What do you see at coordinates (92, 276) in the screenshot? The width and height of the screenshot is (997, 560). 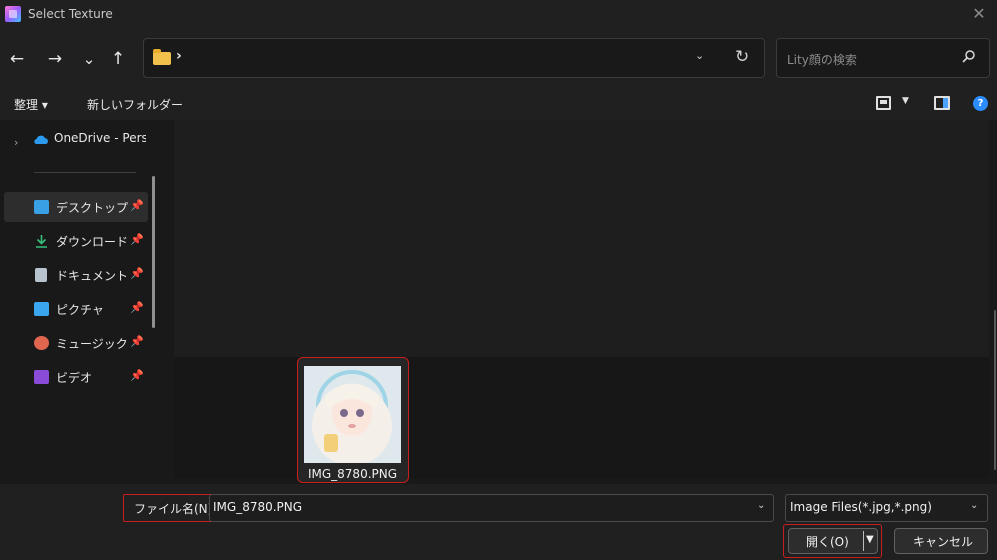 I see `sidebar-item-label: ドキュメント` at bounding box center [92, 276].